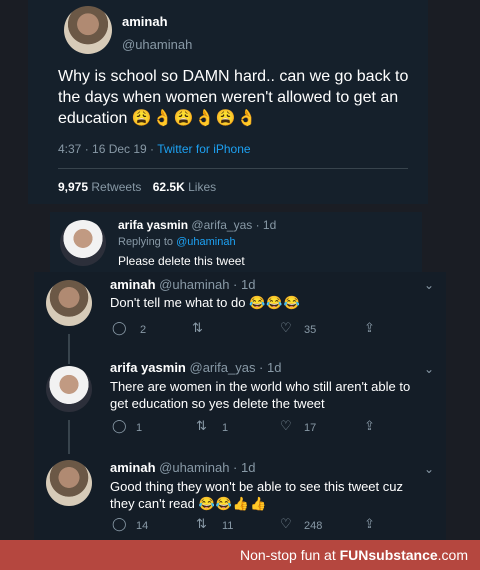  I want to click on retweet-count: 11, so click(228, 526).